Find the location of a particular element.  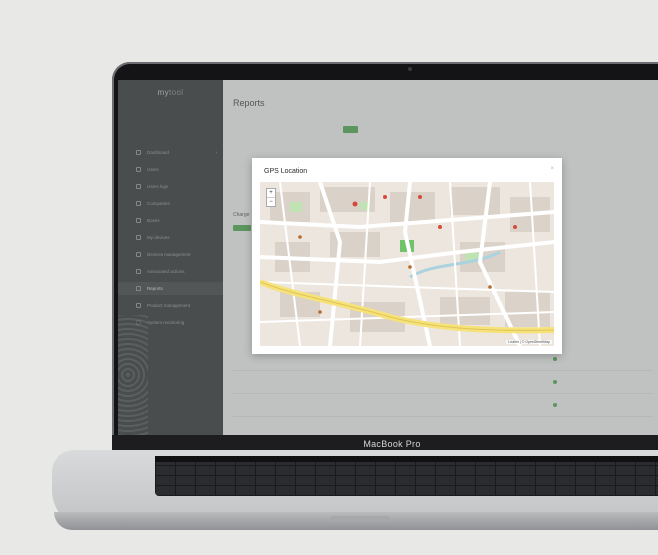

brand-label: MacBook Pro is located at coordinates (392, 444).